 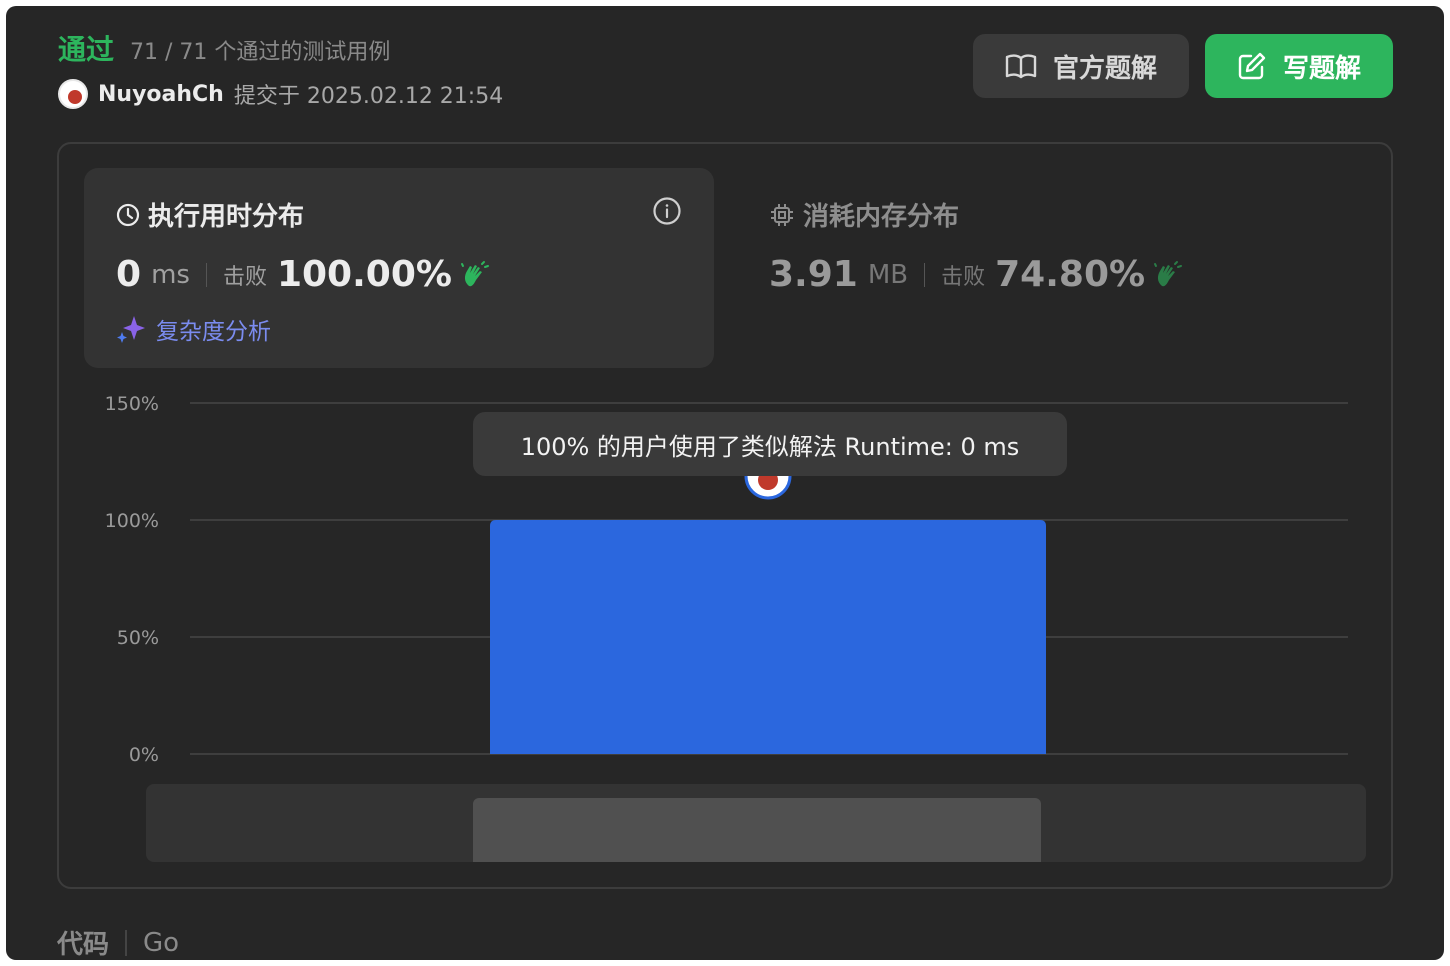 I want to click on y-tick-label: 100%, so click(x=132, y=521).